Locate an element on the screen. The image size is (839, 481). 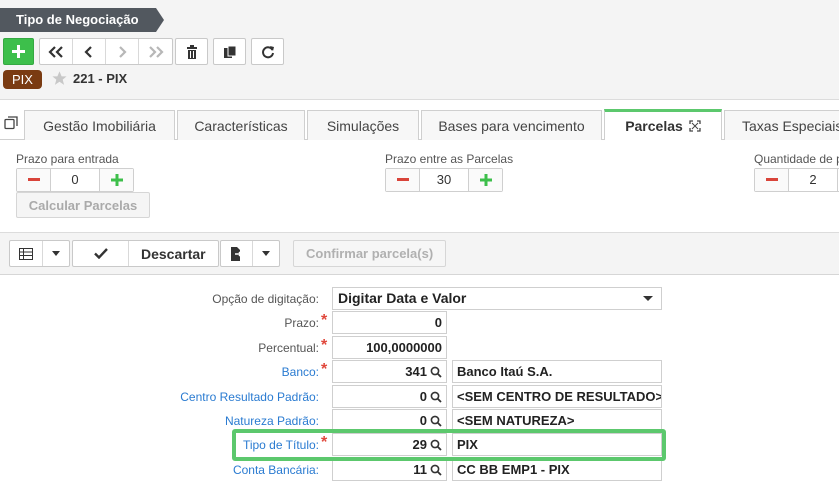
banco-code-input: 341 is located at coordinates (389, 371).